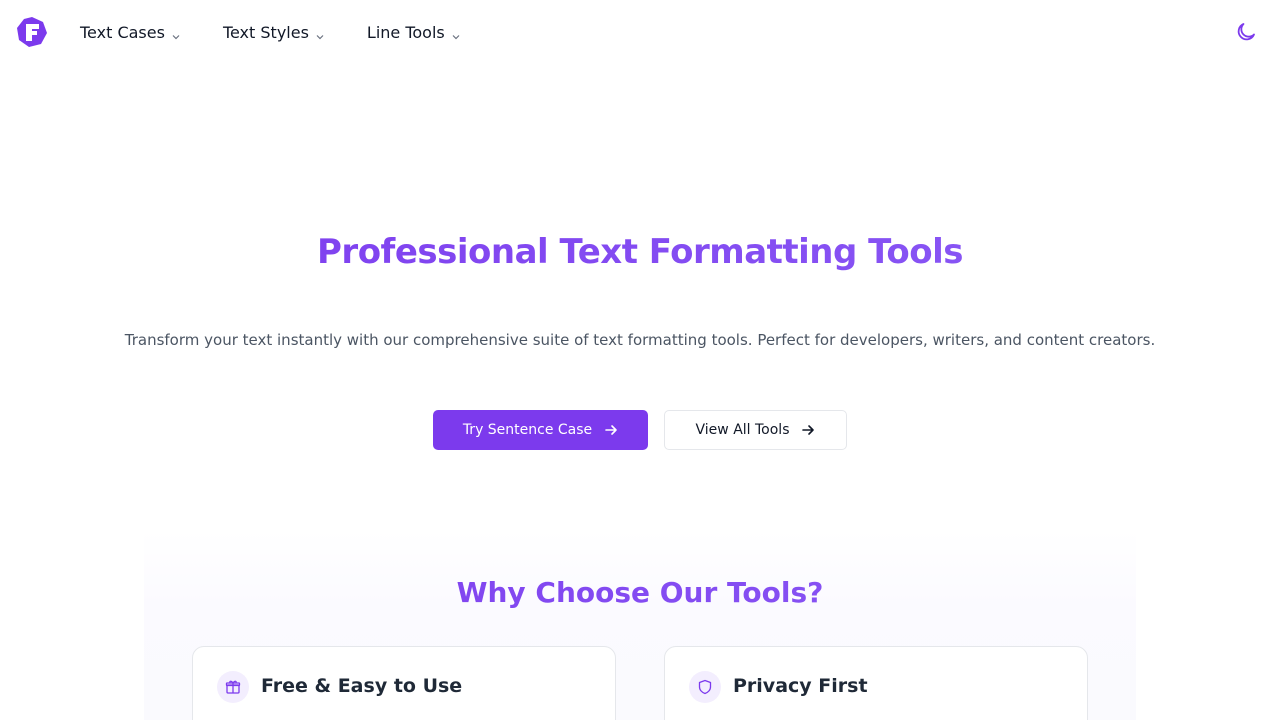 The height and width of the screenshot is (720, 1280). Describe the element at coordinates (705, 687) in the screenshot. I see `shield-icon` at that location.